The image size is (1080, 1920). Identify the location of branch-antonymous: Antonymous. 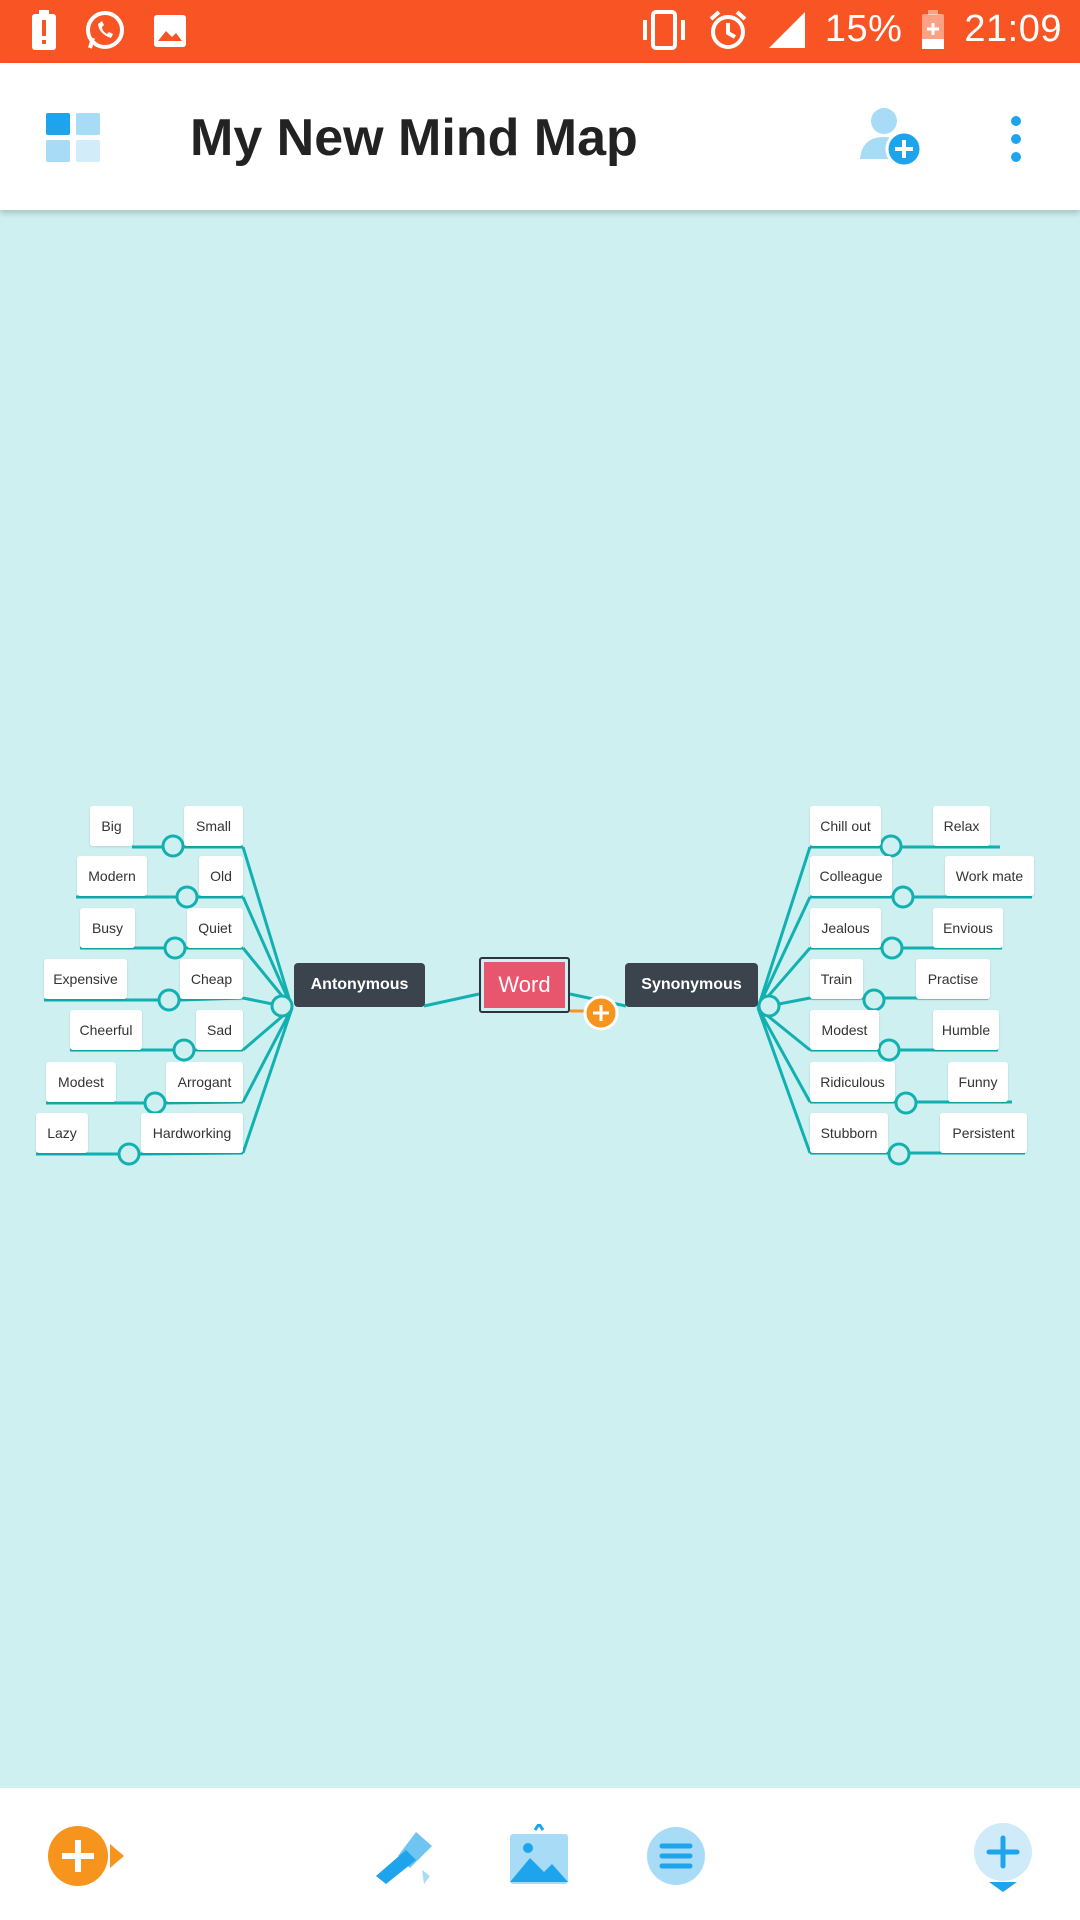
(359, 985).